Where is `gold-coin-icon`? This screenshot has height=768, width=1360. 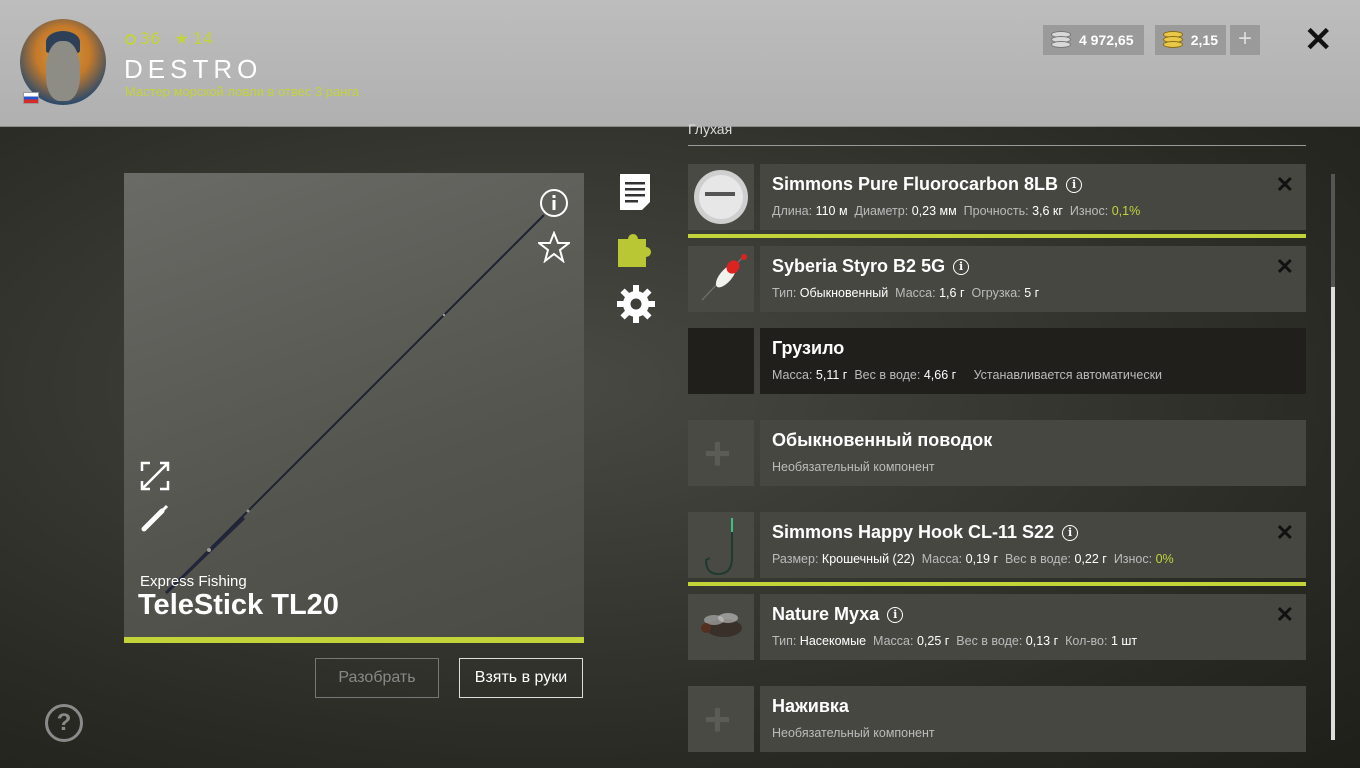
gold-coin-icon is located at coordinates (1173, 40).